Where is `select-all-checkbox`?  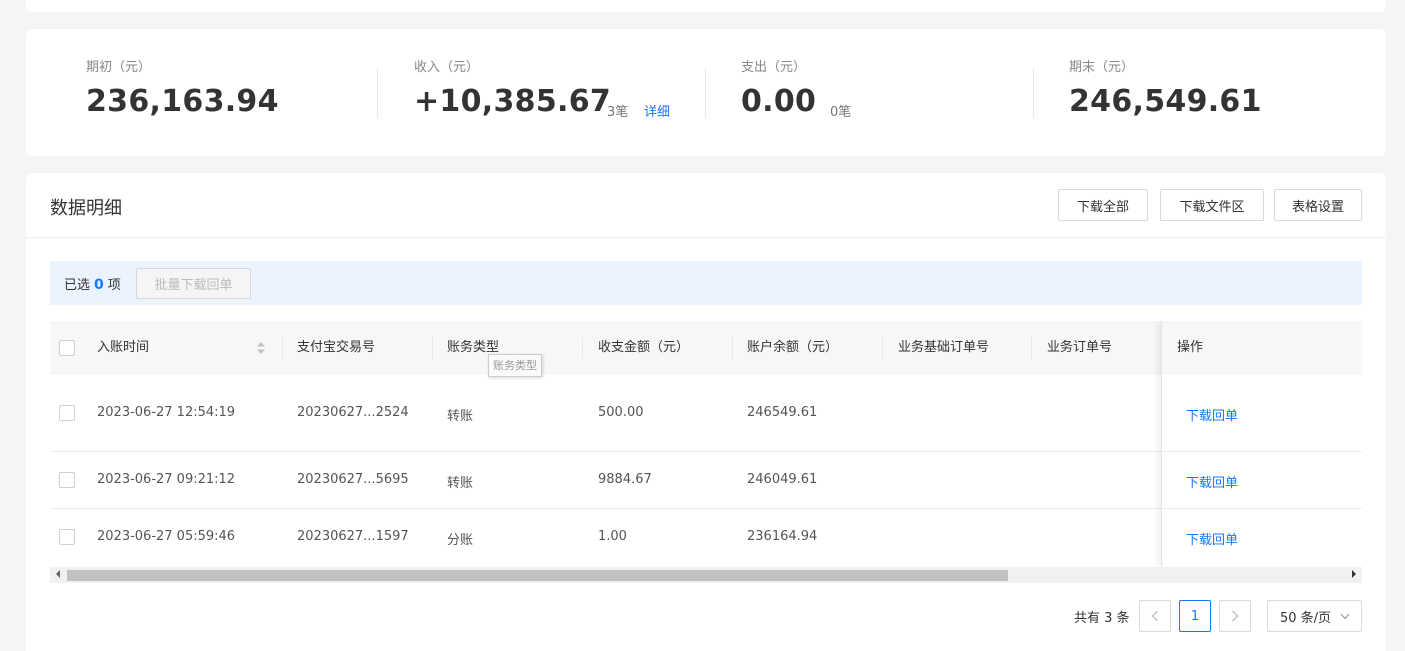 select-all-checkbox is located at coordinates (67, 348).